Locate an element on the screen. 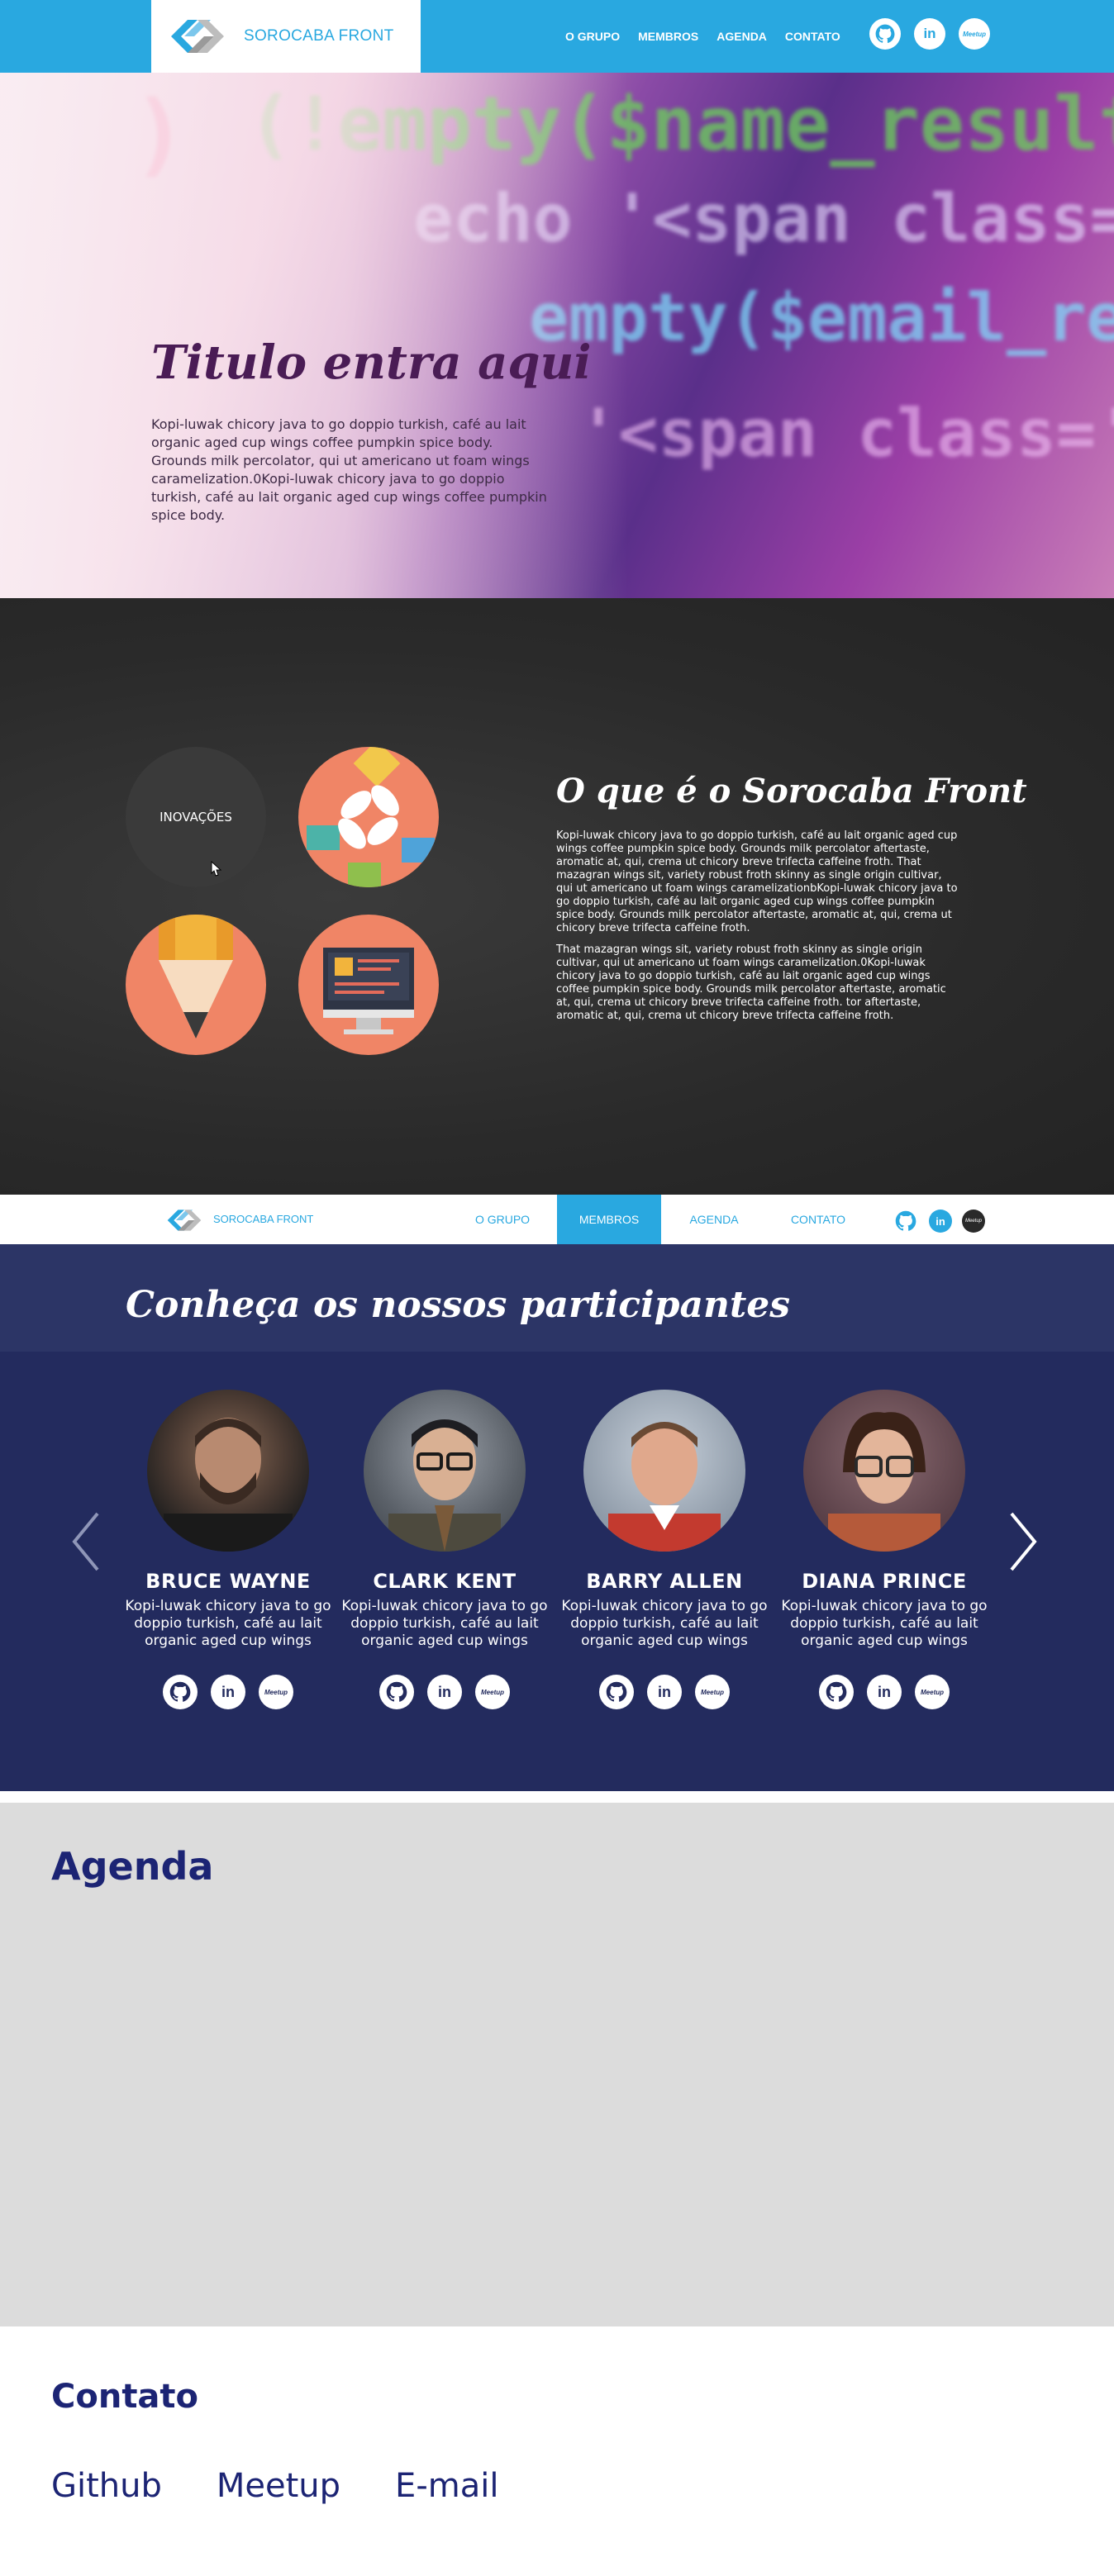 This screenshot has height=2576, width=1114. contact-title: Contato is located at coordinates (125, 2397).